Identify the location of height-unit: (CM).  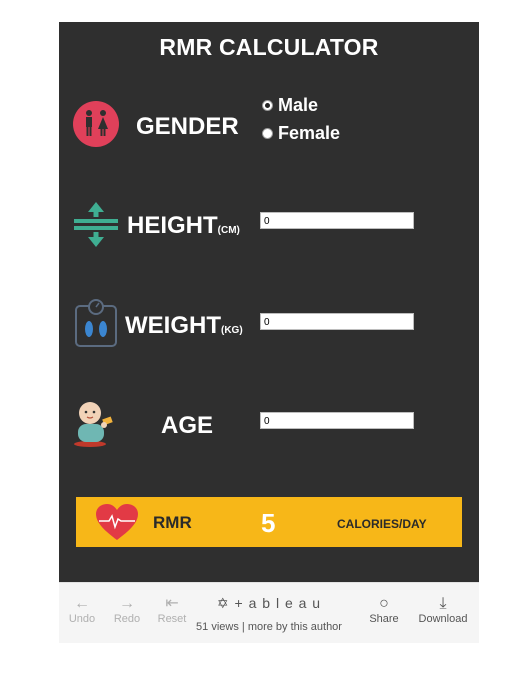
(228, 230).